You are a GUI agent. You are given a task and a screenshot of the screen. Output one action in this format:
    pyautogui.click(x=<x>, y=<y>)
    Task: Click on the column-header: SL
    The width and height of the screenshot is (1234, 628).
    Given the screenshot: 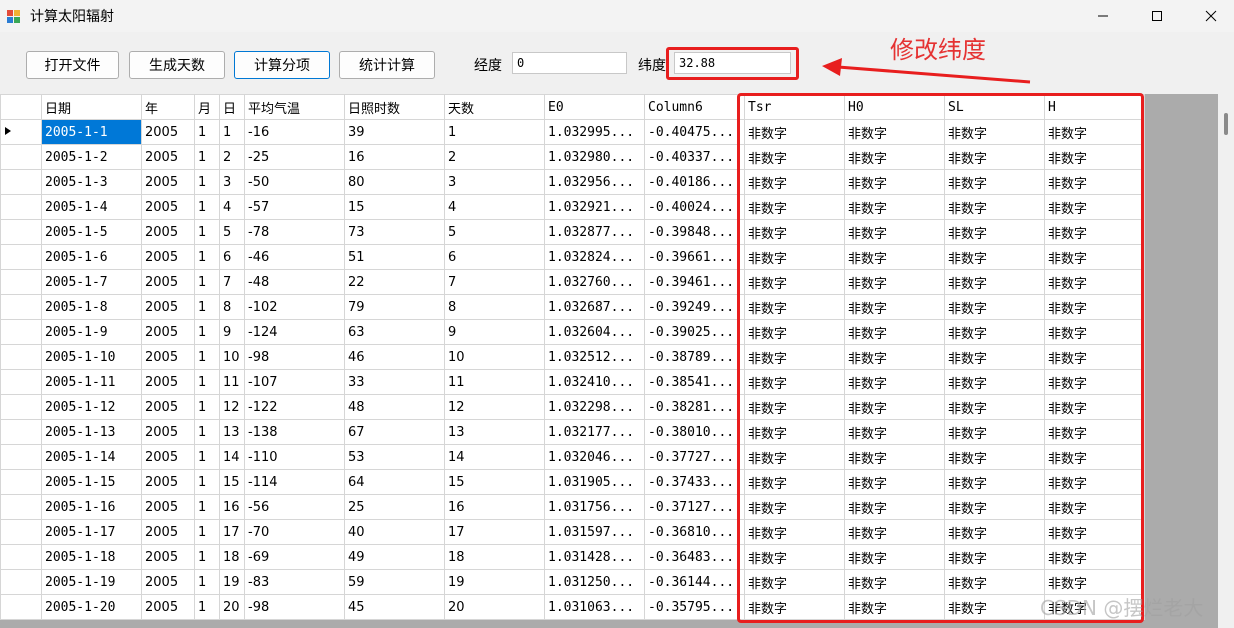 What is the action you would take?
    pyautogui.click(x=994, y=107)
    